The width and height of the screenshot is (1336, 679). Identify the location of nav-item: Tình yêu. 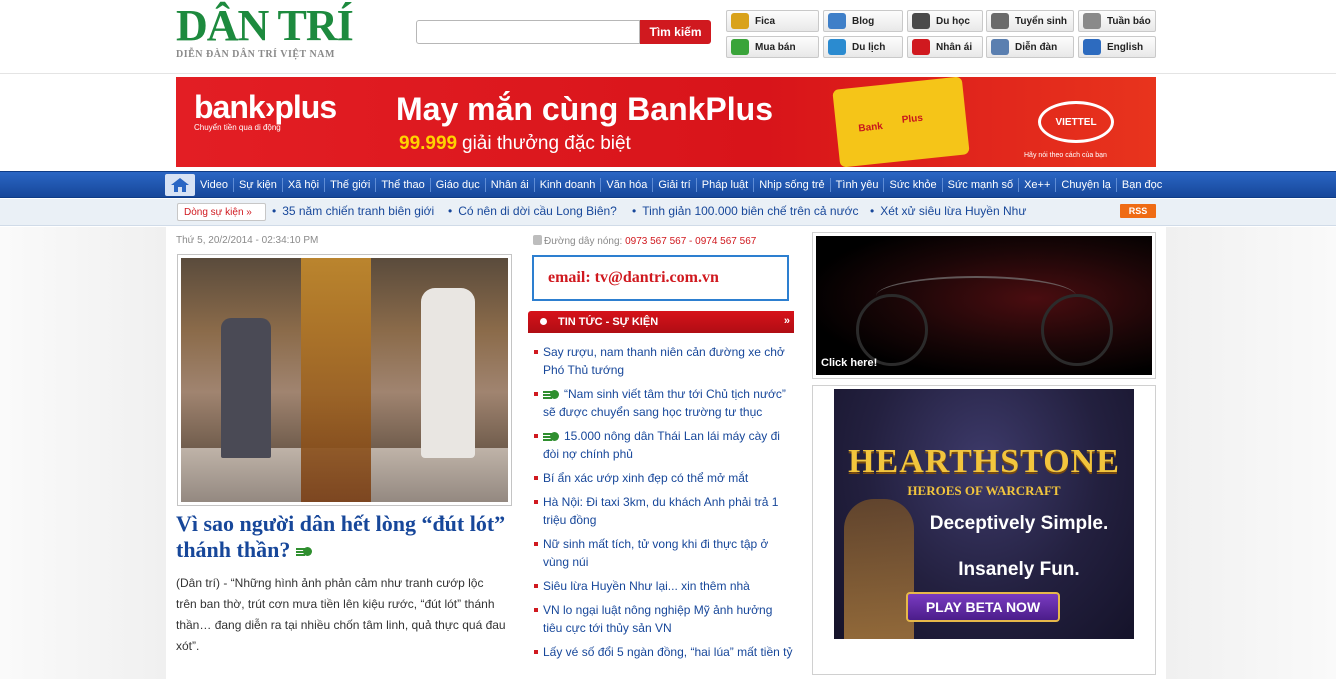
(858, 185).